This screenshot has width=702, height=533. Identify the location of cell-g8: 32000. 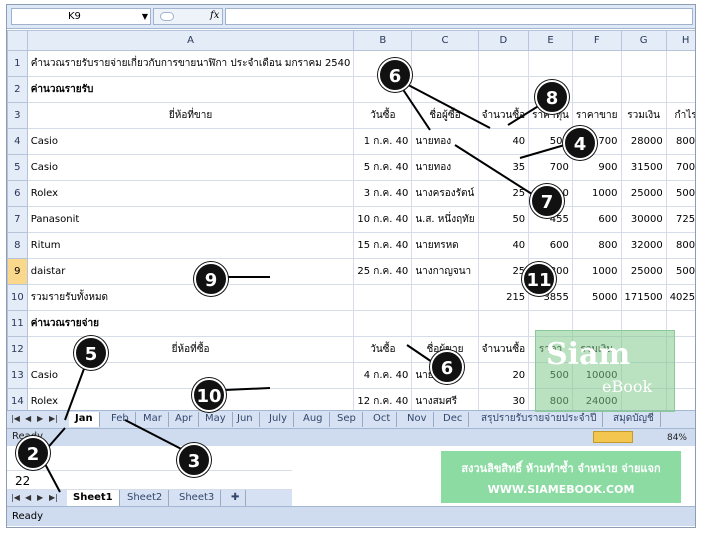
(643, 245).